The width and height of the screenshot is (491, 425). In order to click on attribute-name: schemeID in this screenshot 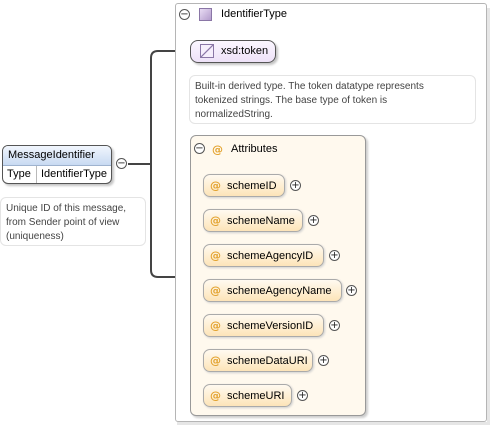, I will do `click(252, 185)`.